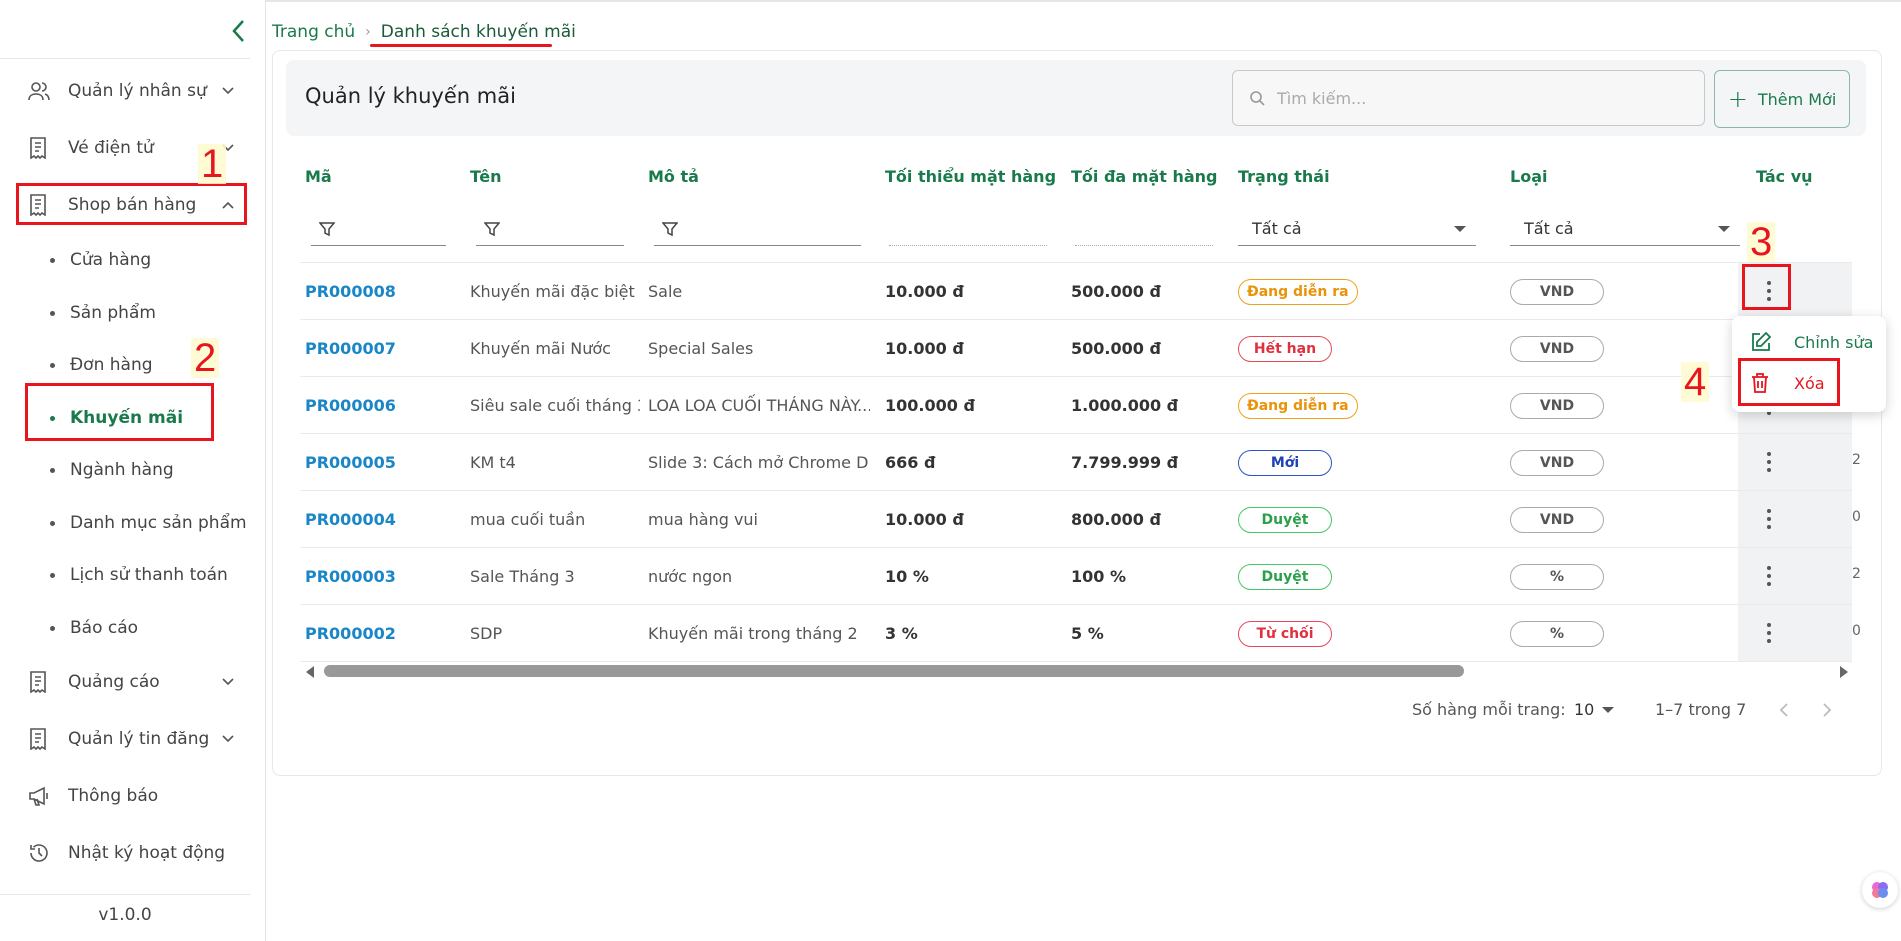 The width and height of the screenshot is (1901, 941). I want to click on cell-code: PR000004, so click(380, 519).